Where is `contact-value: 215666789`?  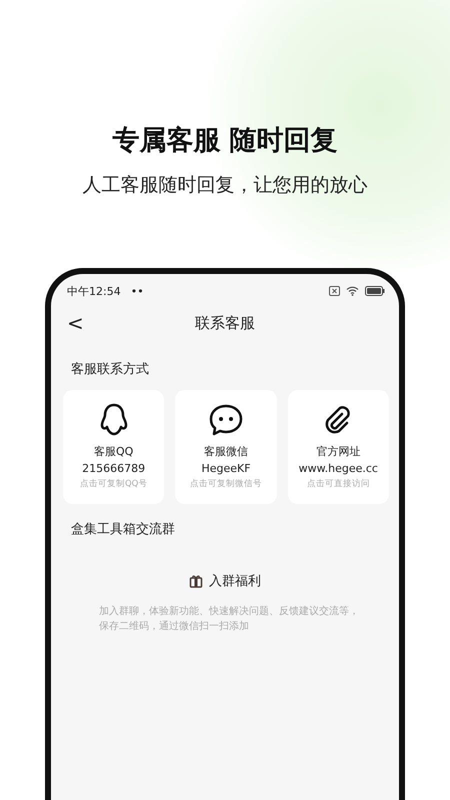
contact-value: 215666789 is located at coordinates (114, 468).